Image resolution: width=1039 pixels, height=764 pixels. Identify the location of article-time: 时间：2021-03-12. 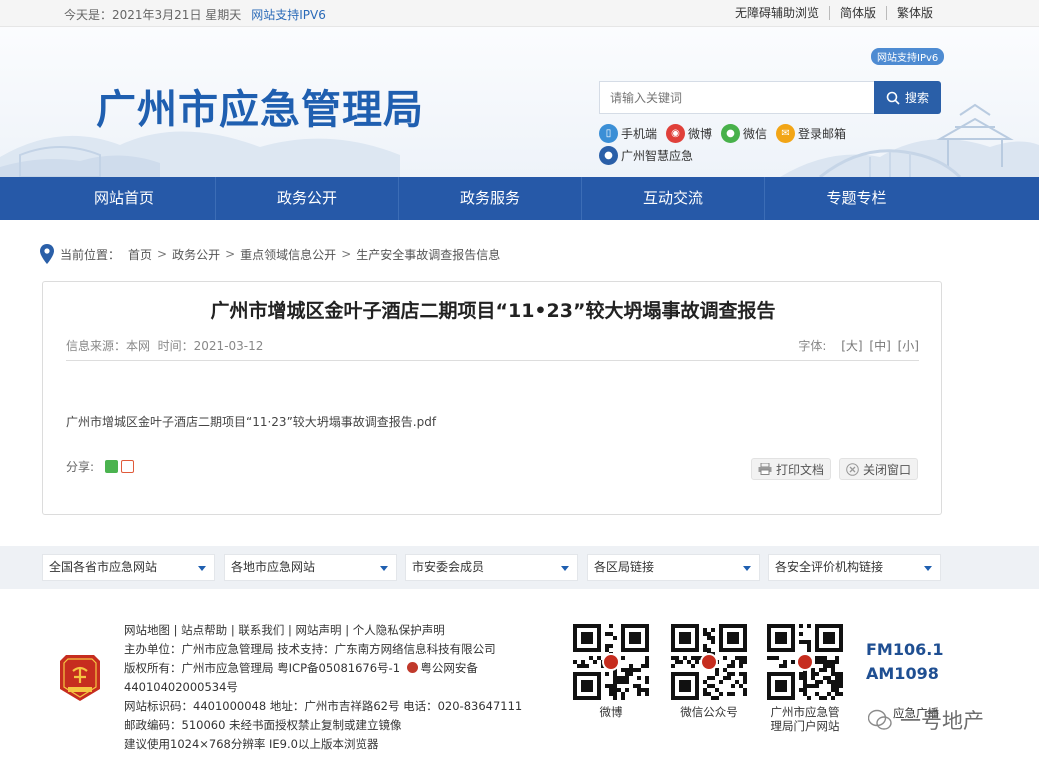
(210, 346).